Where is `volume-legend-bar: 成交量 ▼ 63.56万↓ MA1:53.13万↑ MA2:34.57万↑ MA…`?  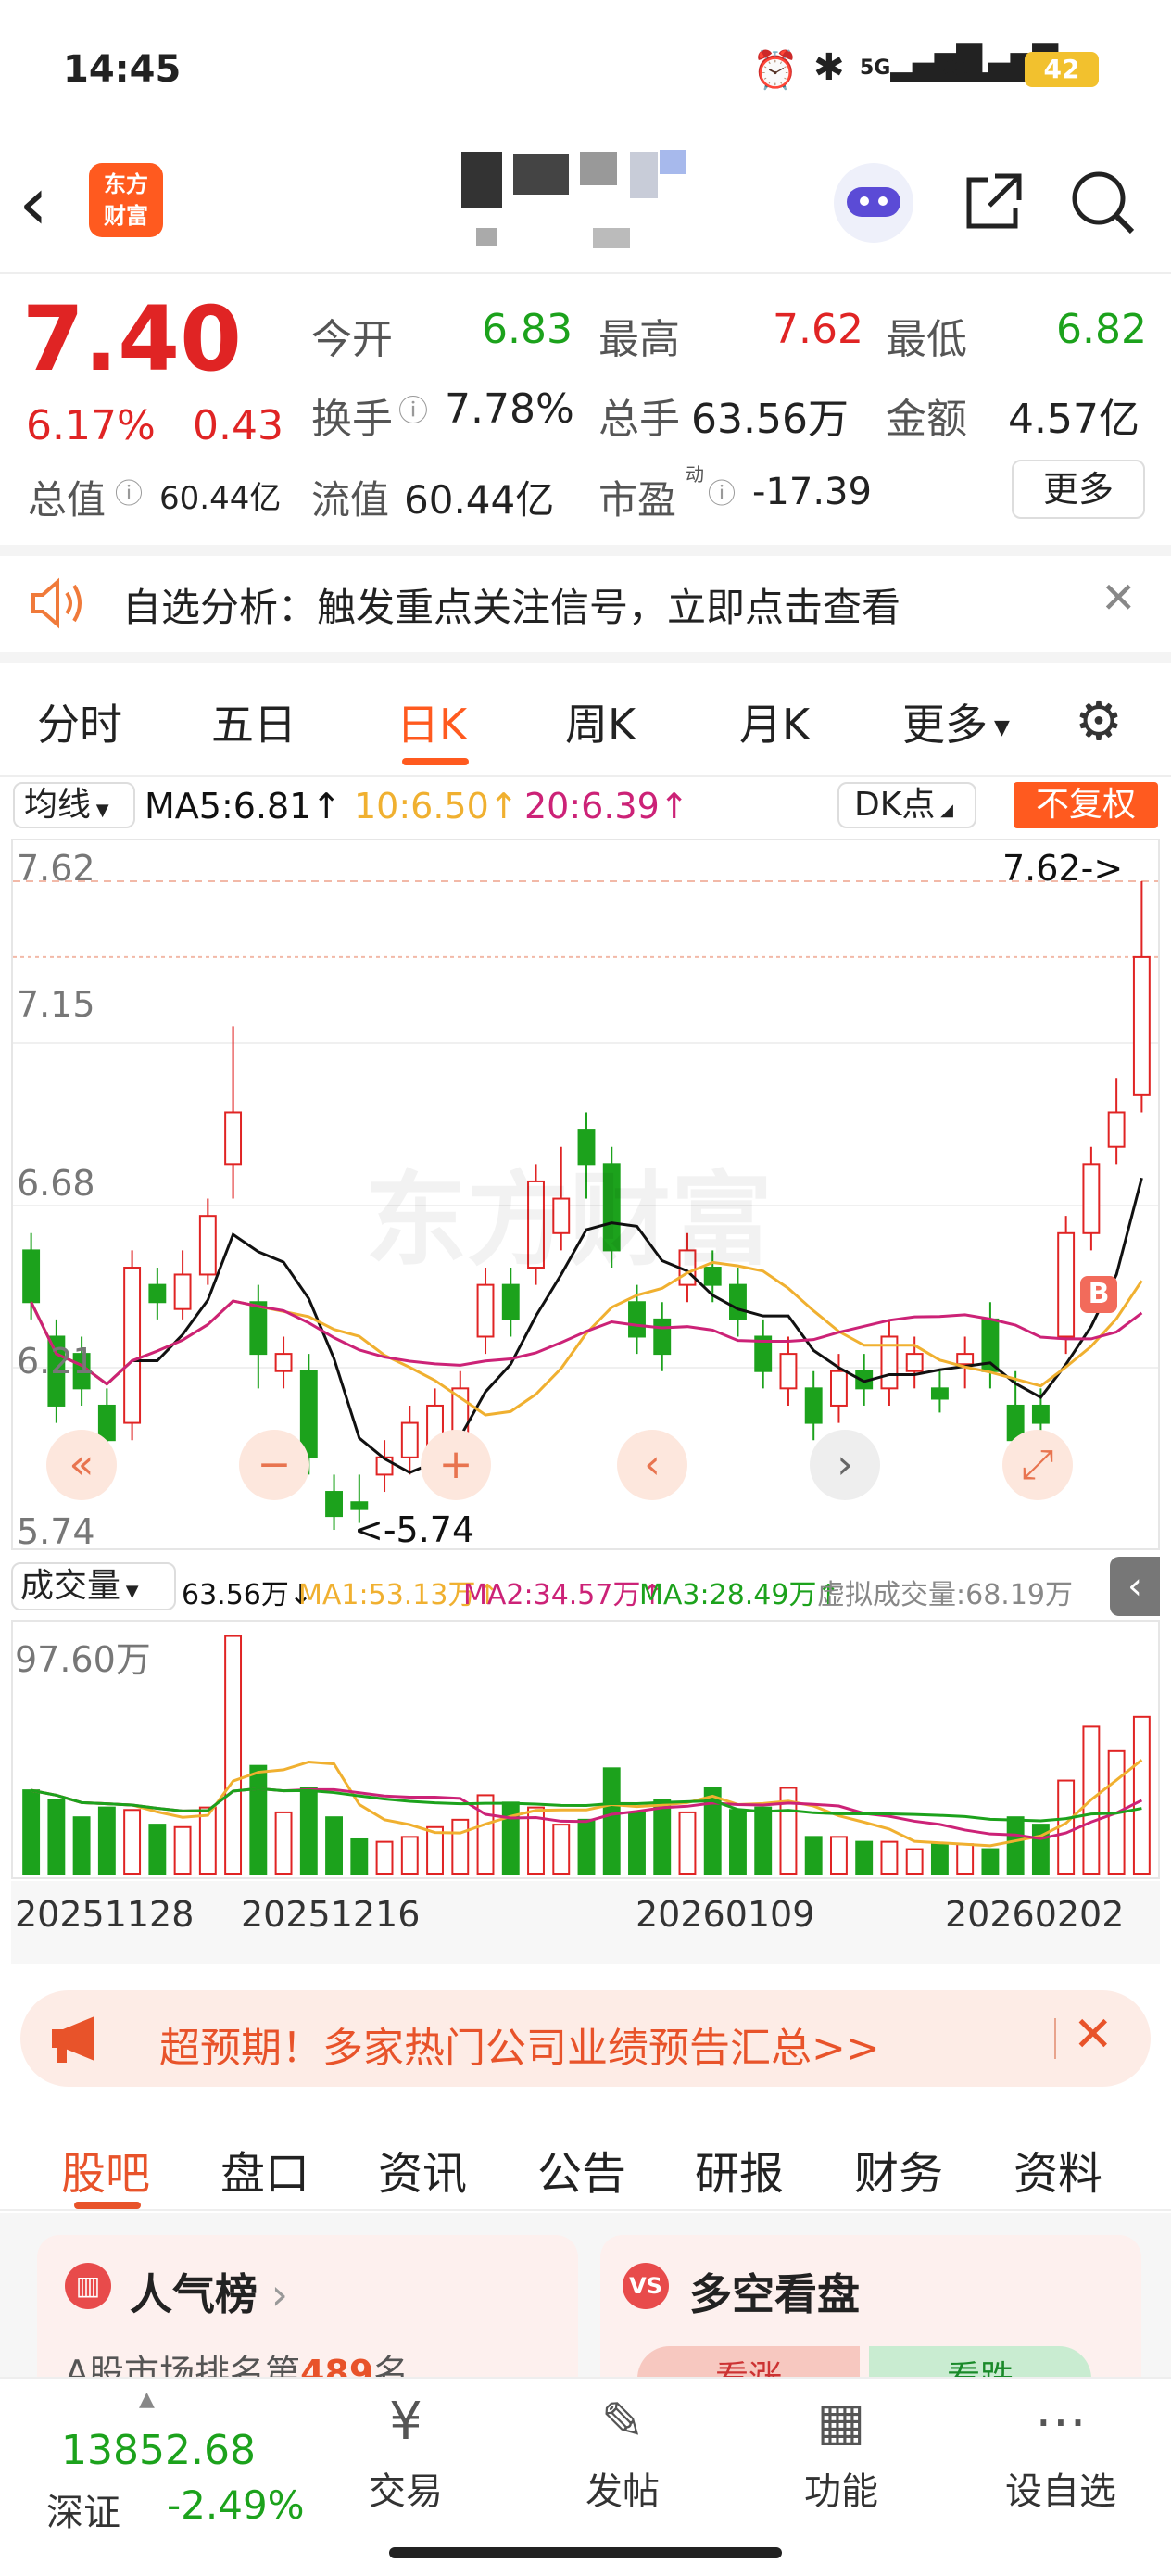 volume-legend-bar: 成交量 ▼ 63.56万↓ MA1:53.13万↑ MA2:34.57万↑ MA… is located at coordinates (585, 1587).